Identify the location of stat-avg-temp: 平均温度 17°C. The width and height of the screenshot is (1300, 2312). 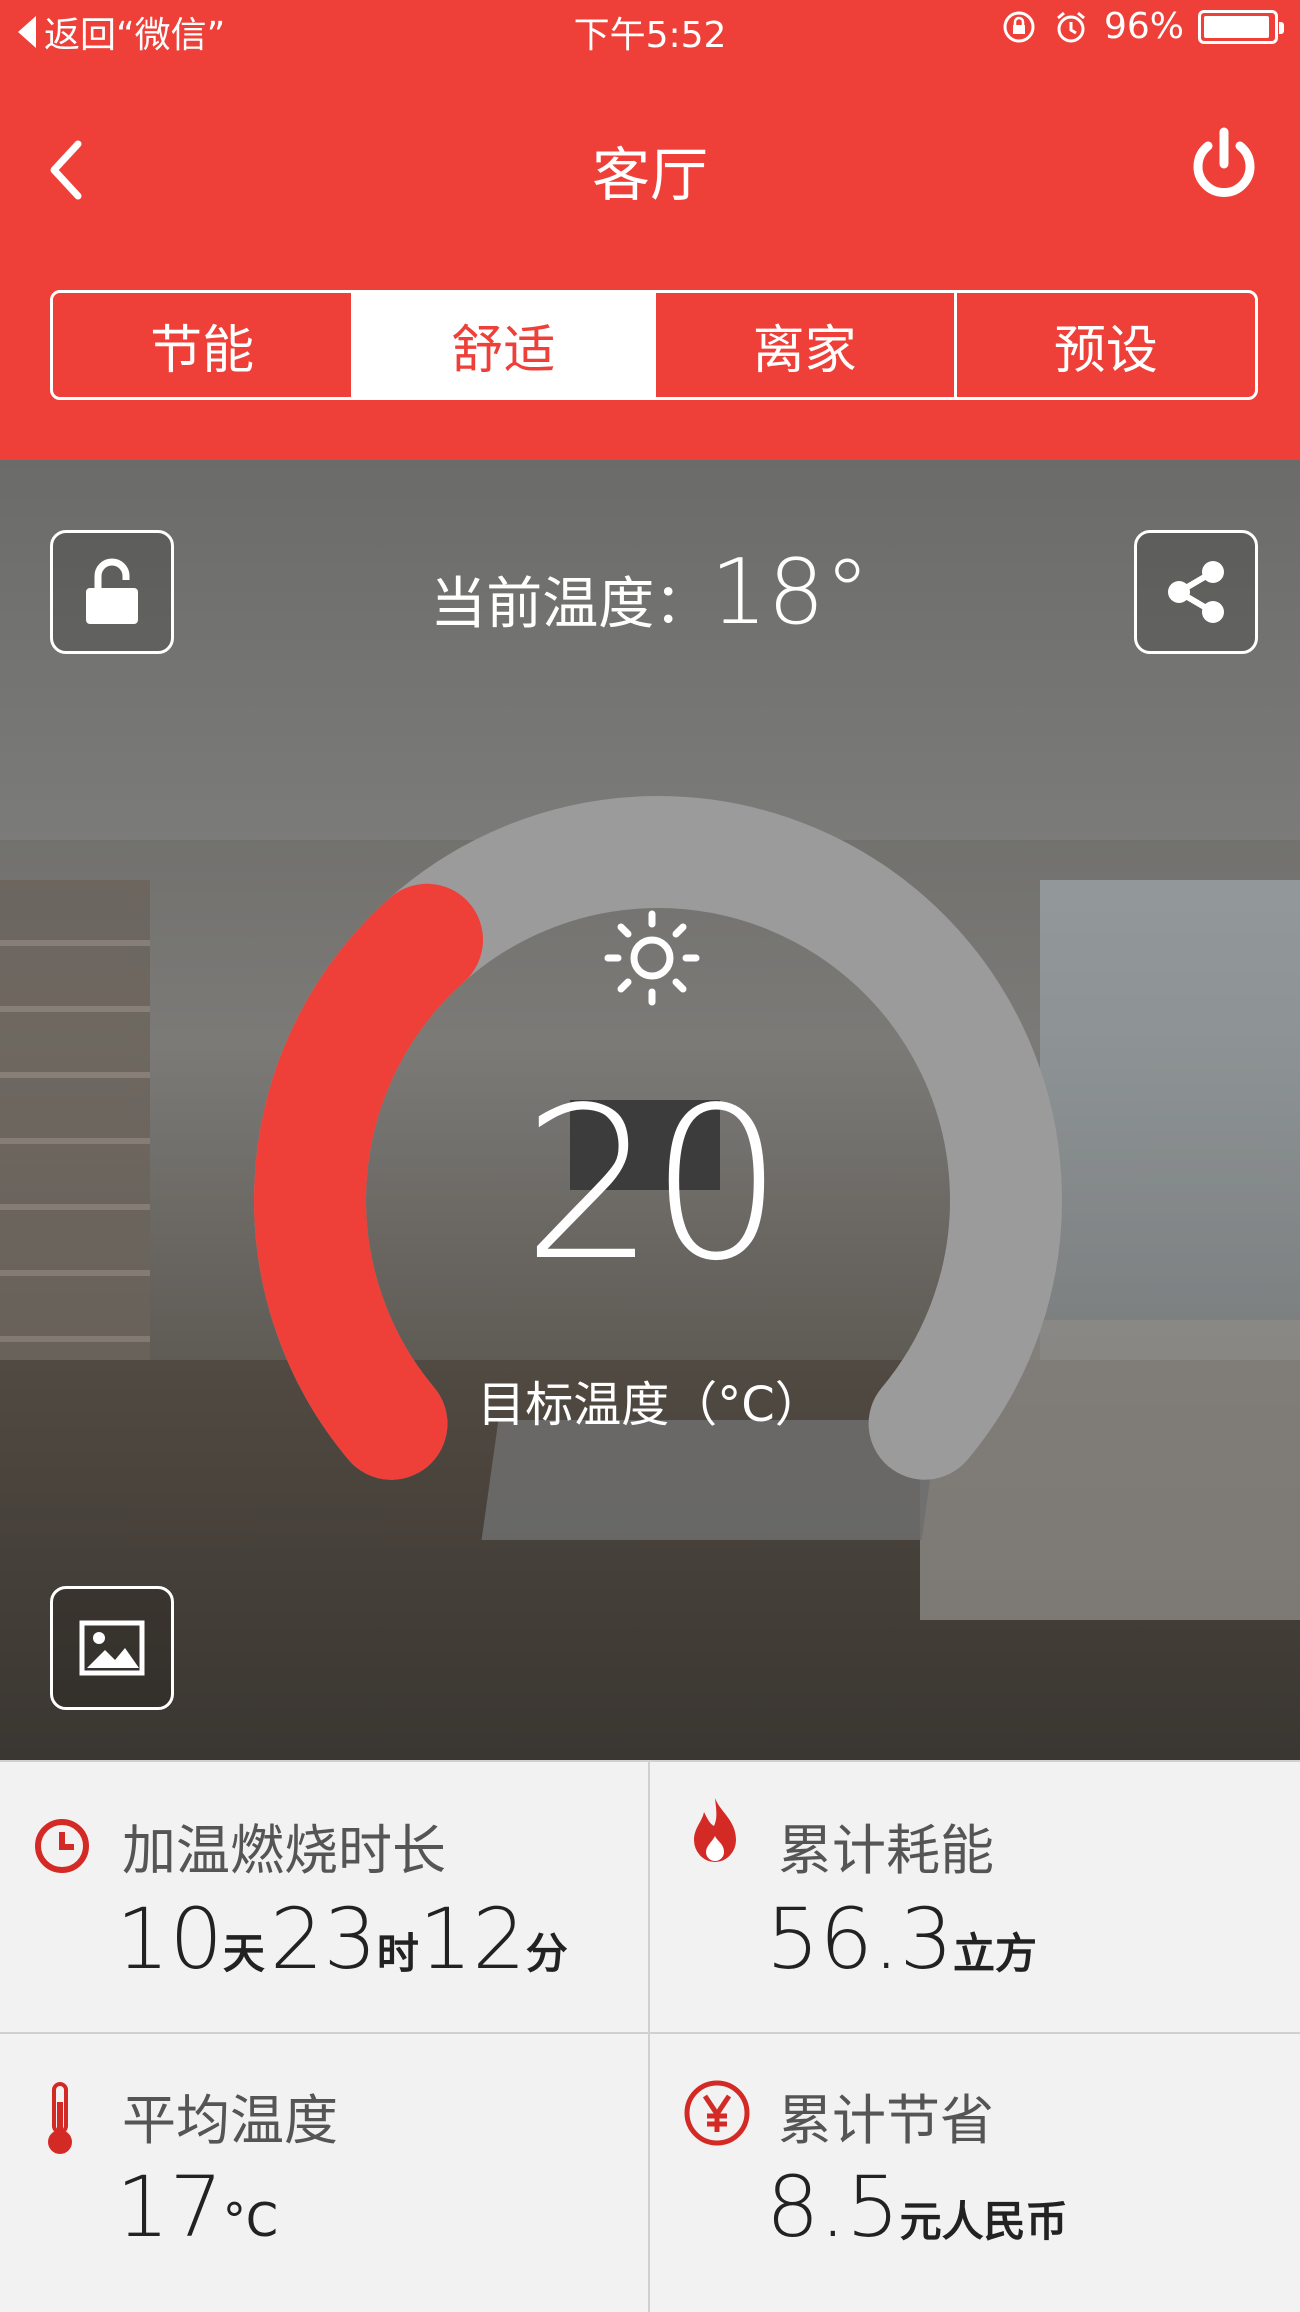
(324, 2173).